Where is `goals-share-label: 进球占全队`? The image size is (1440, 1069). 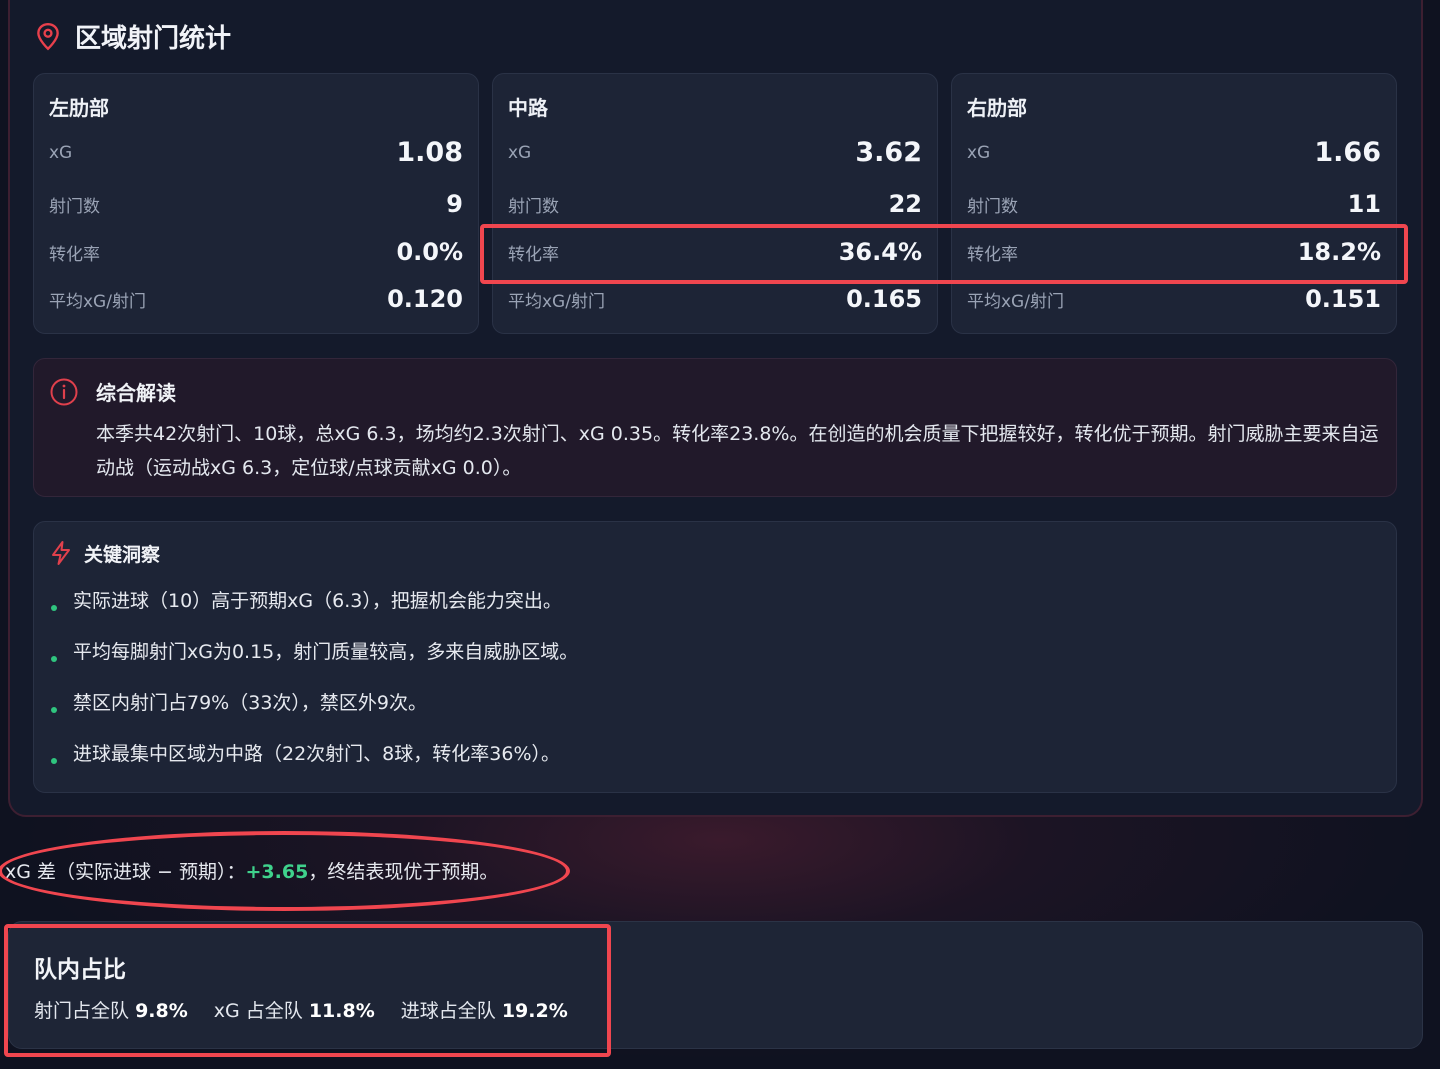 goals-share-label: 进球占全队 is located at coordinates (448, 1011).